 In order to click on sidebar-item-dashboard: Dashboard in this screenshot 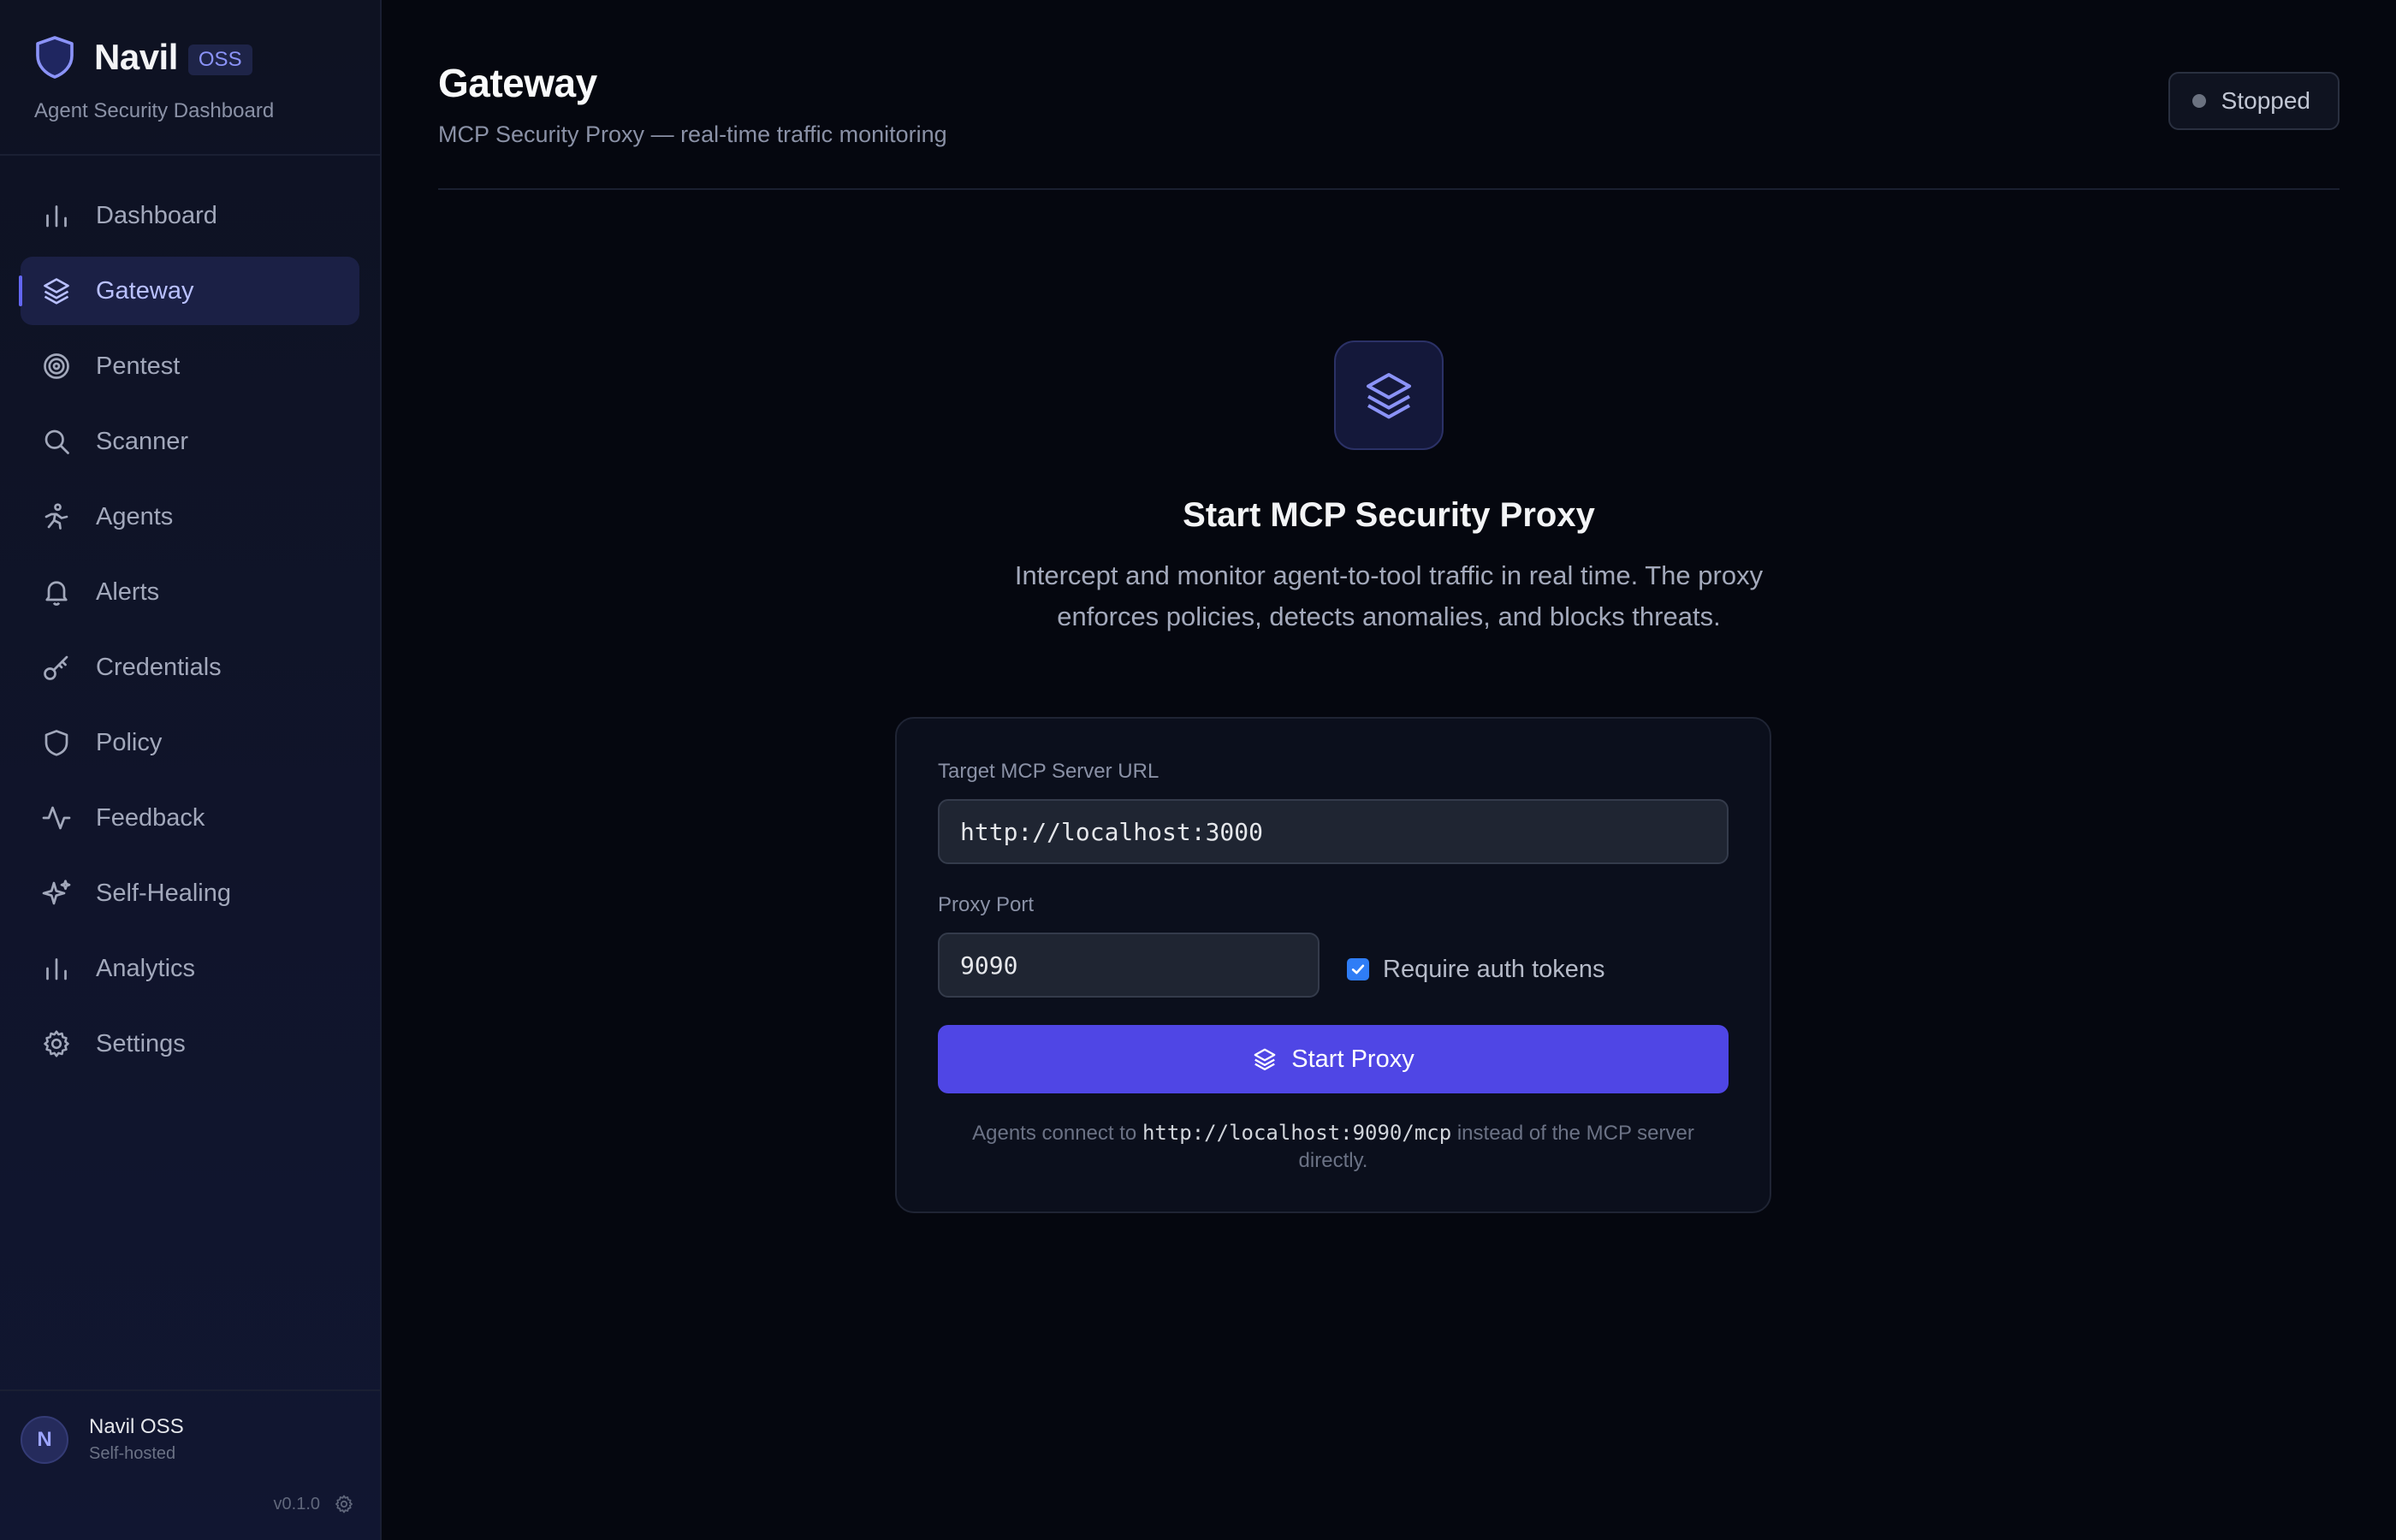, I will do `click(190, 215)`.